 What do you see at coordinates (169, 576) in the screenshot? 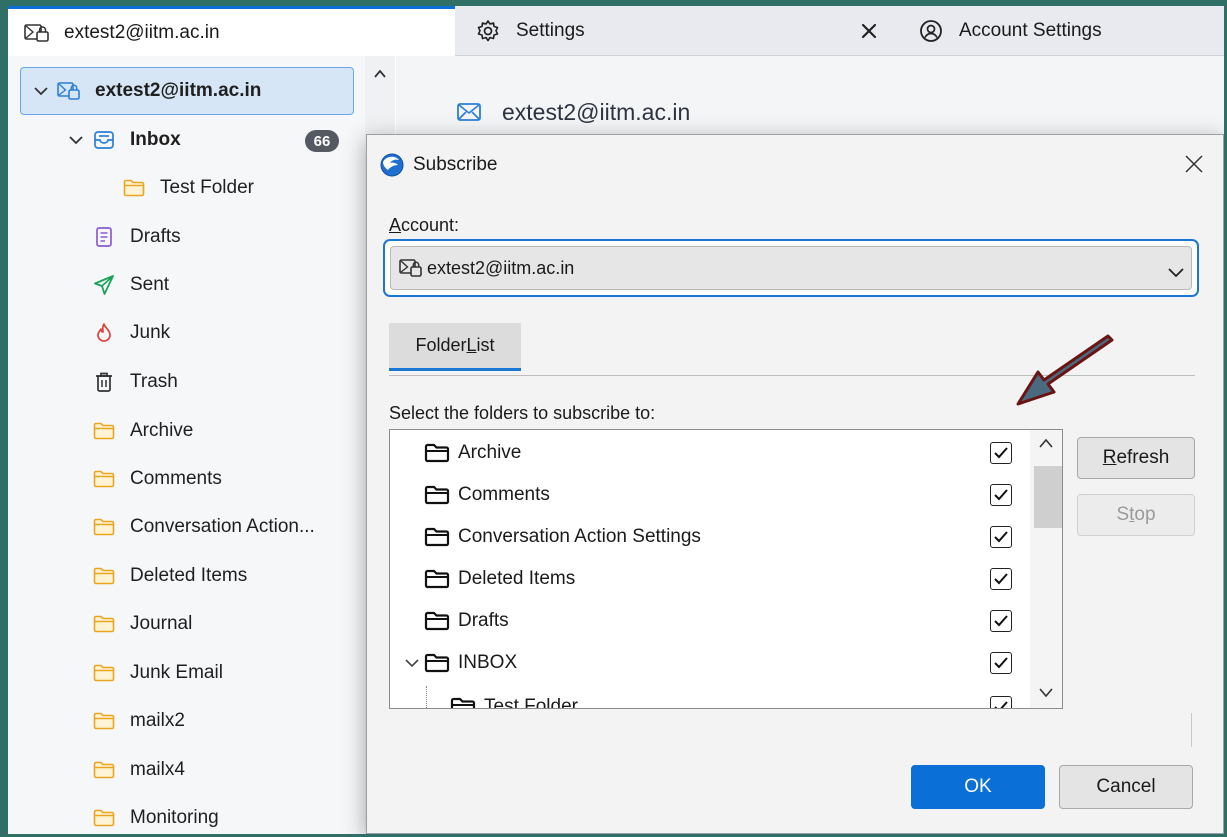
I see `folder-deleted-items: Deleted Items` at bounding box center [169, 576].